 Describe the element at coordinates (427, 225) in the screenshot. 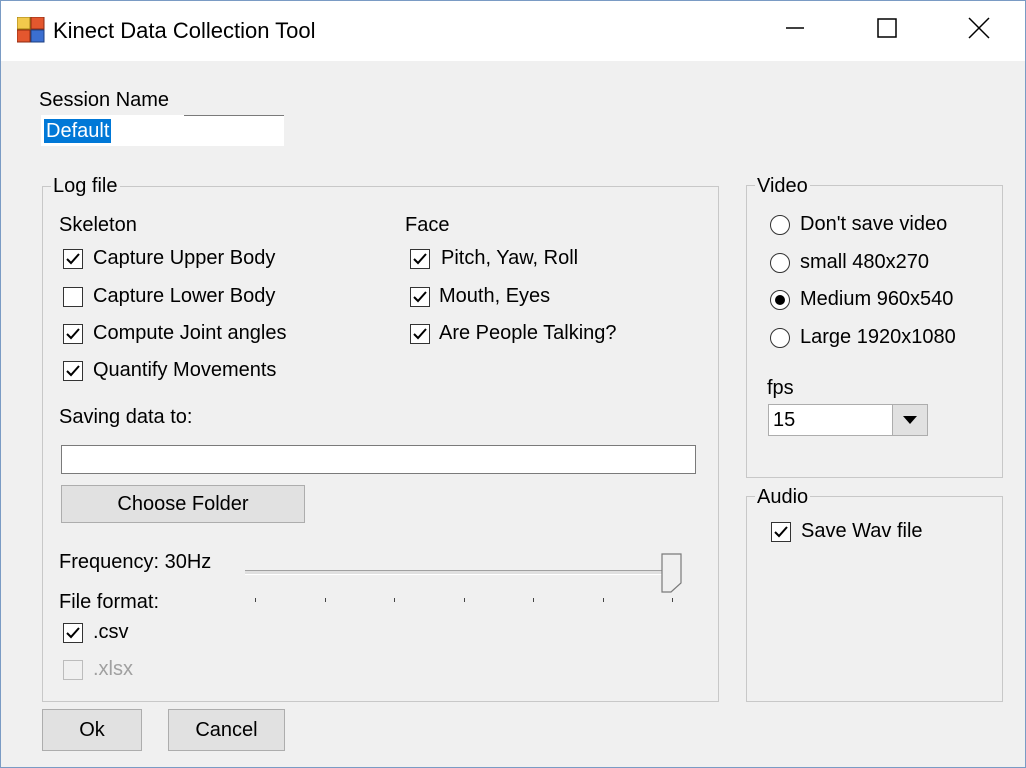

I see `face-heading: Face` at that location.